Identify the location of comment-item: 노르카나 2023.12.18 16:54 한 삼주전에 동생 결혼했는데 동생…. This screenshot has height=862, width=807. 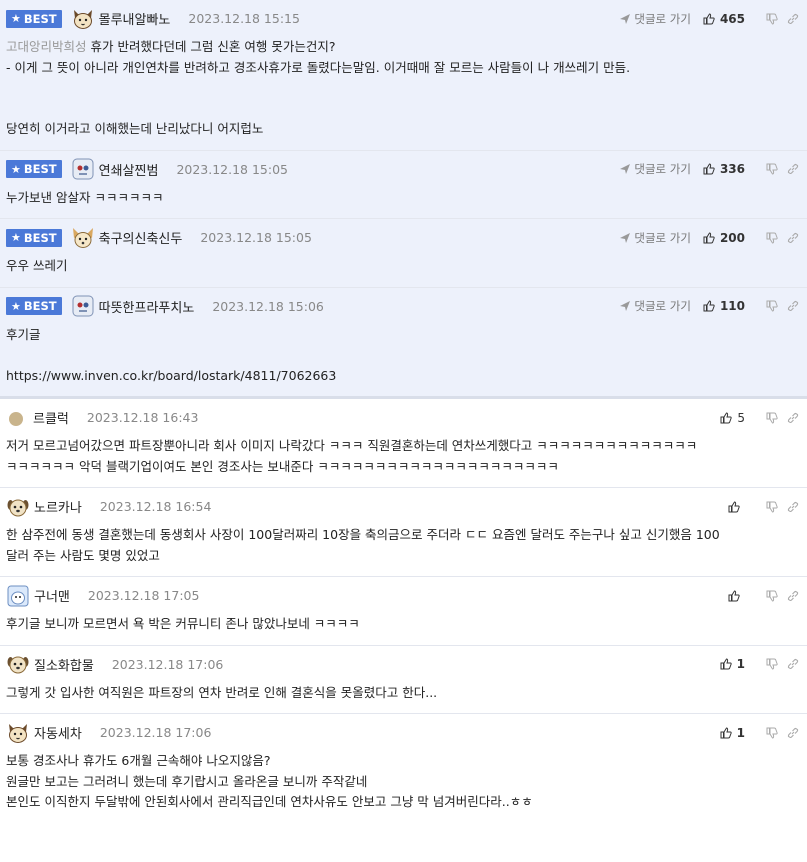
(403, 532).